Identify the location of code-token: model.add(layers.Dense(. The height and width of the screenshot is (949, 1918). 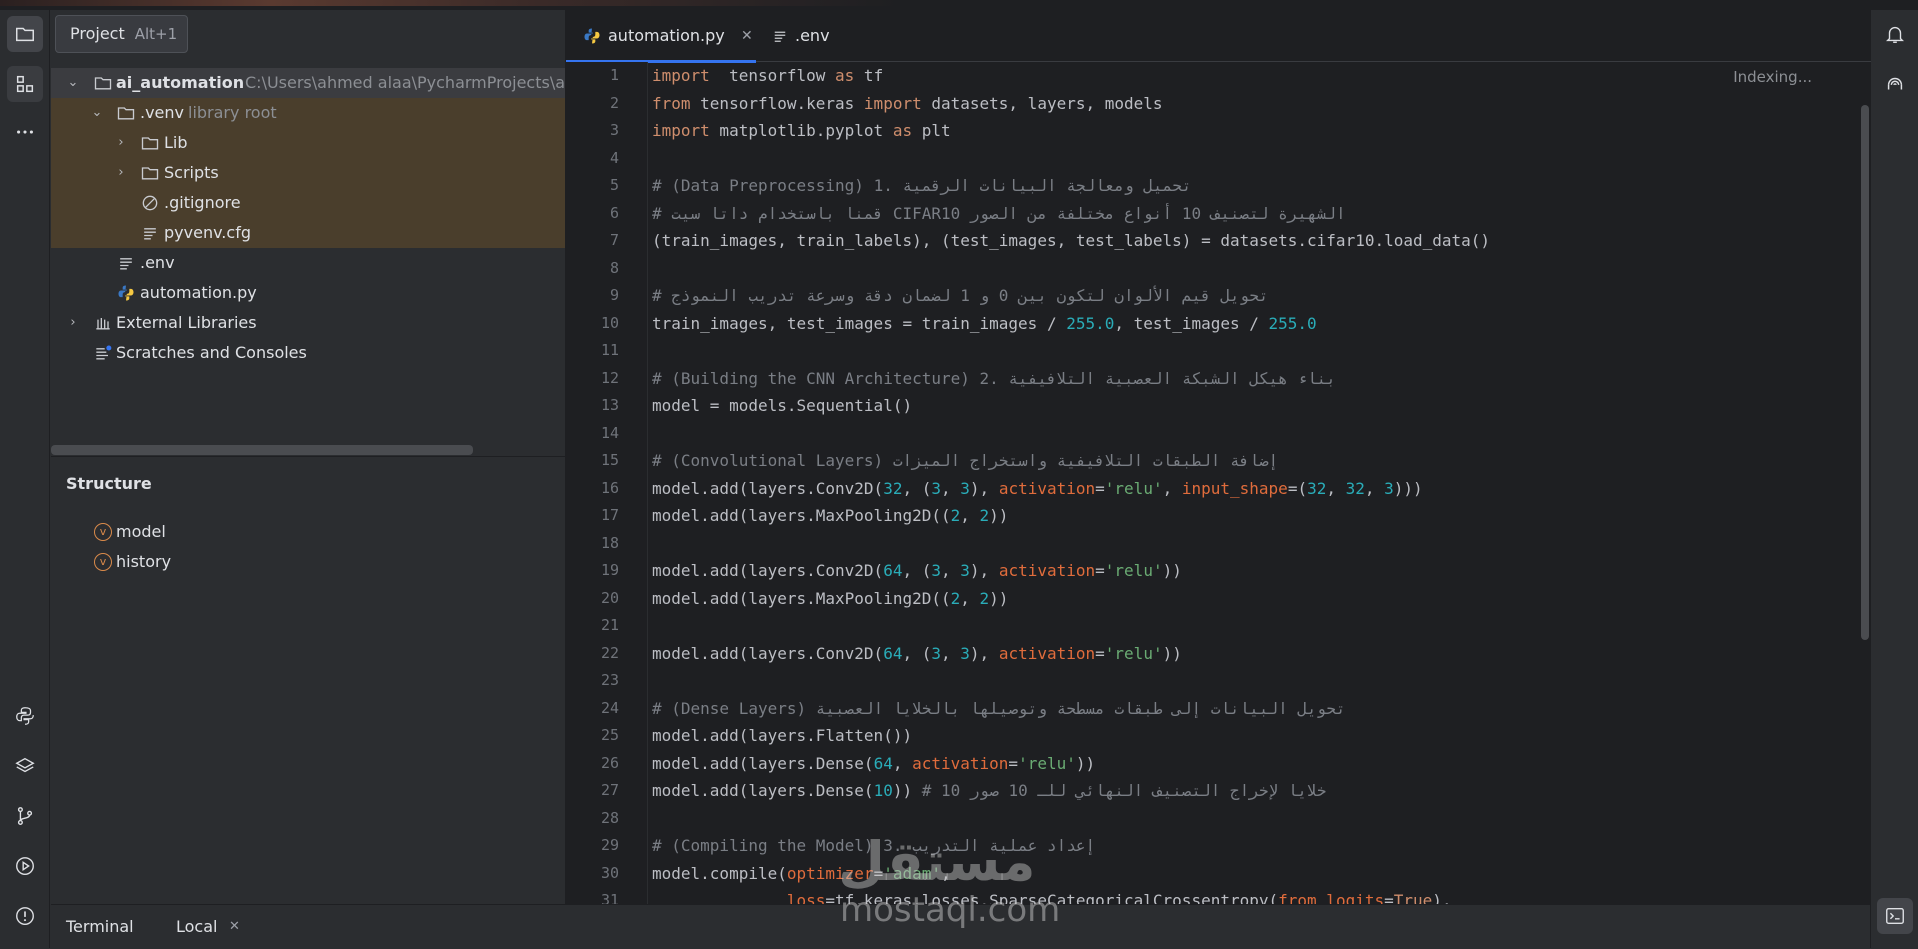
(763, 763).